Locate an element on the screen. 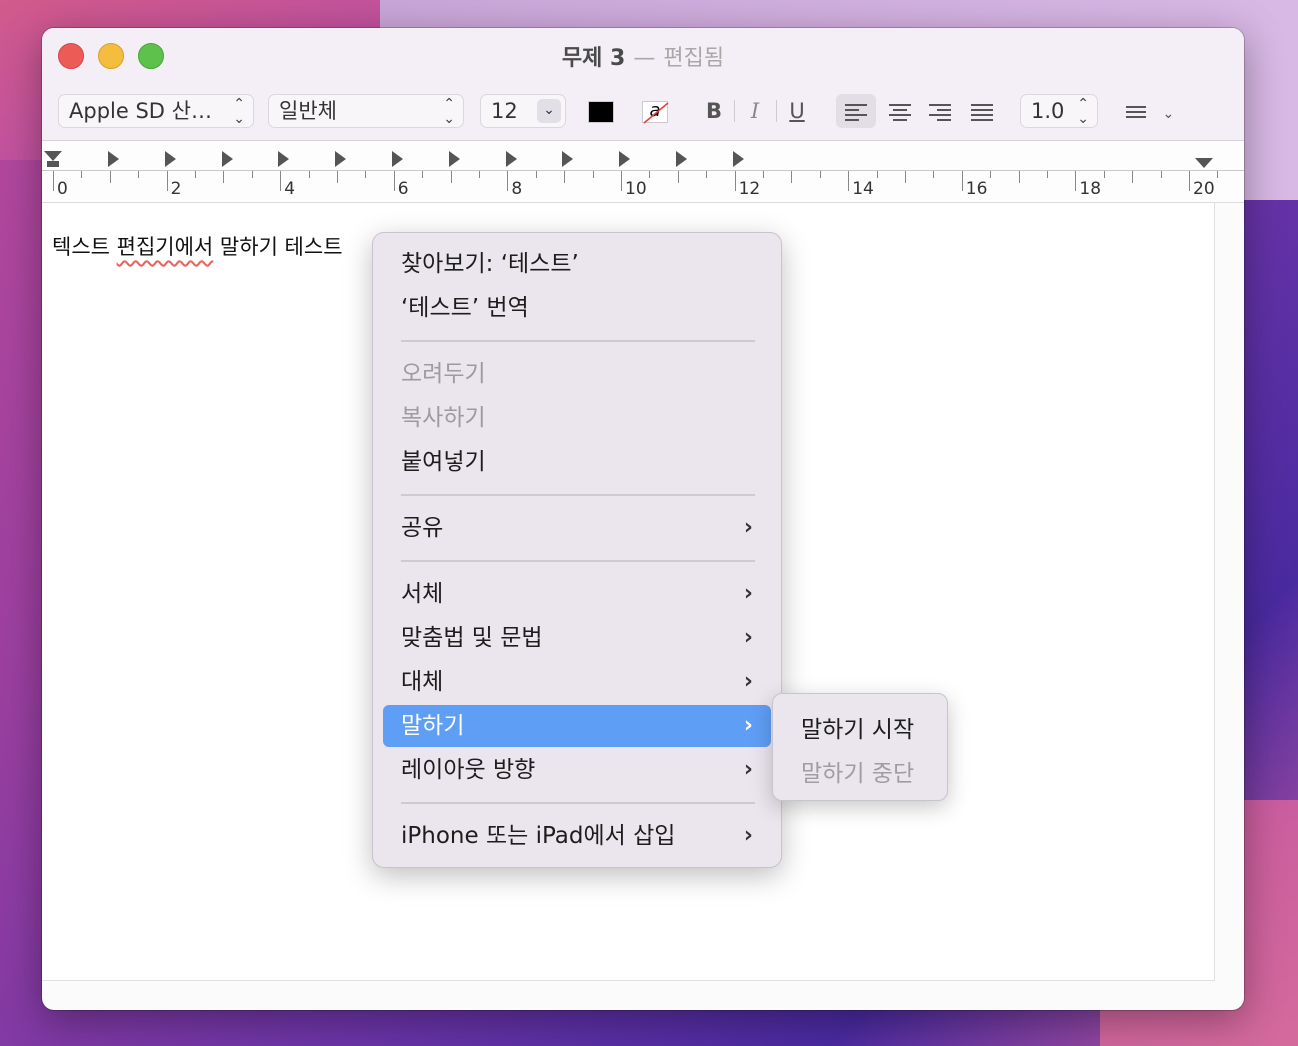 Image resolution: width=1298 pixels, height=1046 pixels. align-right-button is located at coordinates (940, 111).